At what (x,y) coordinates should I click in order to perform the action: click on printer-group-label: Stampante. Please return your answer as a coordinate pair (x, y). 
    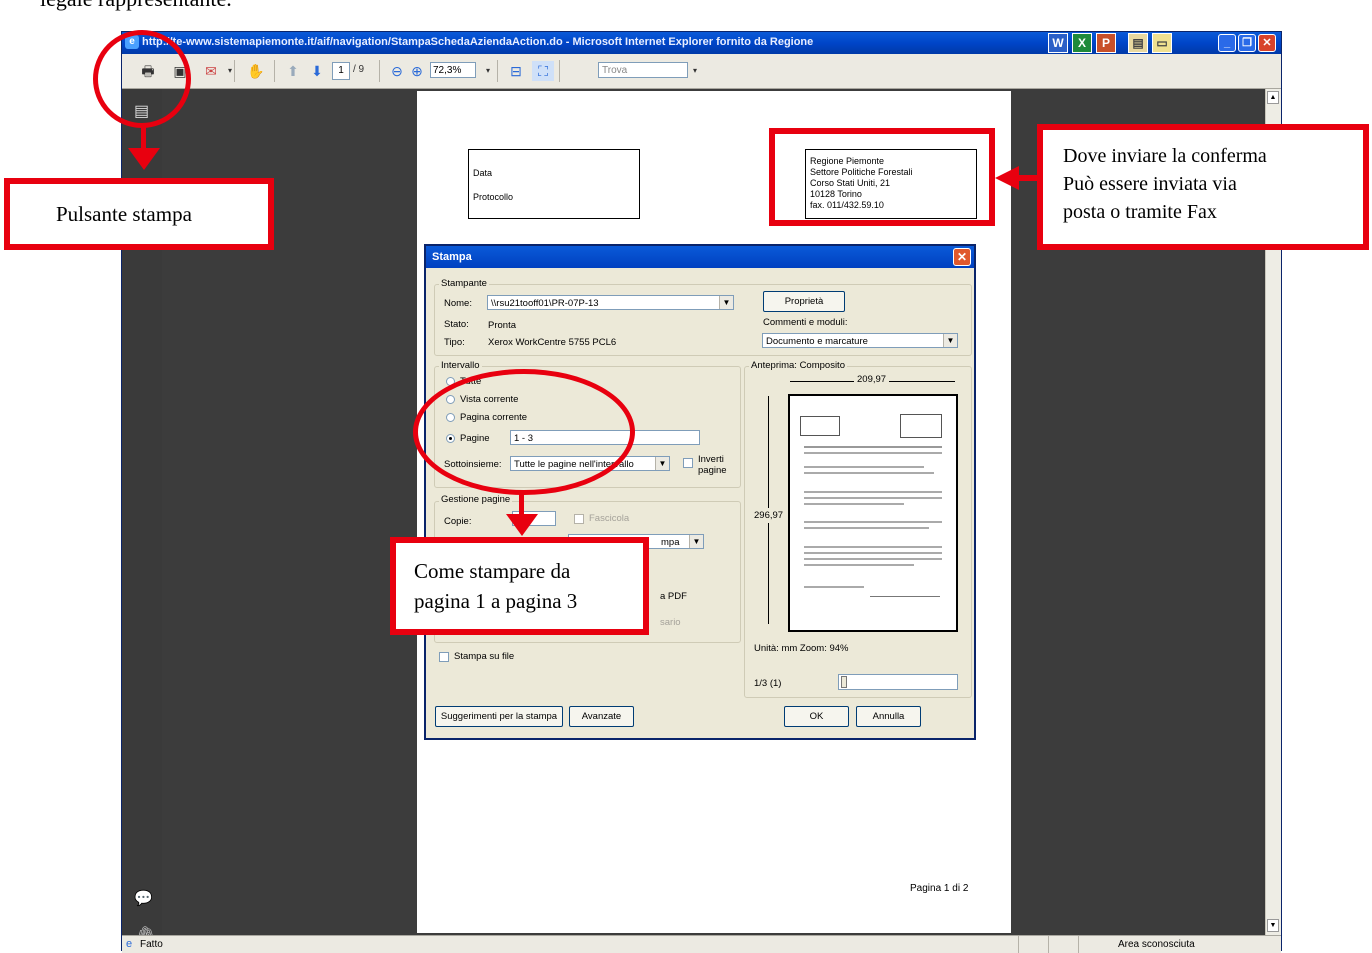
    Looking at the image, I should click on (464, 283).